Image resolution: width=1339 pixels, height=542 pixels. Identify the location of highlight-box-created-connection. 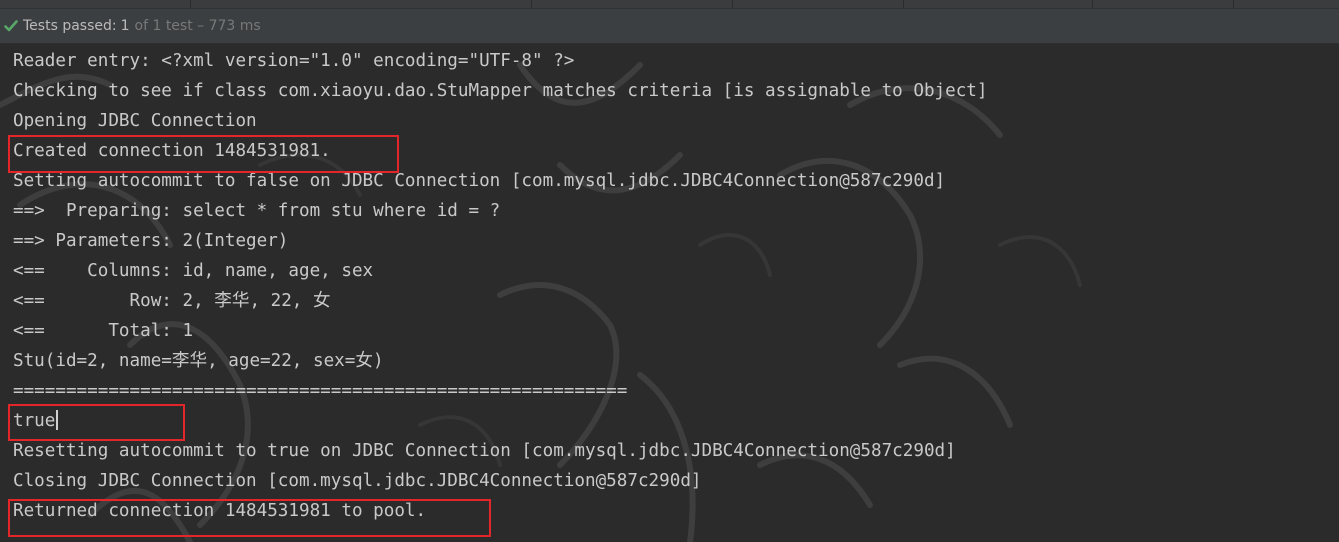
(203, 154).